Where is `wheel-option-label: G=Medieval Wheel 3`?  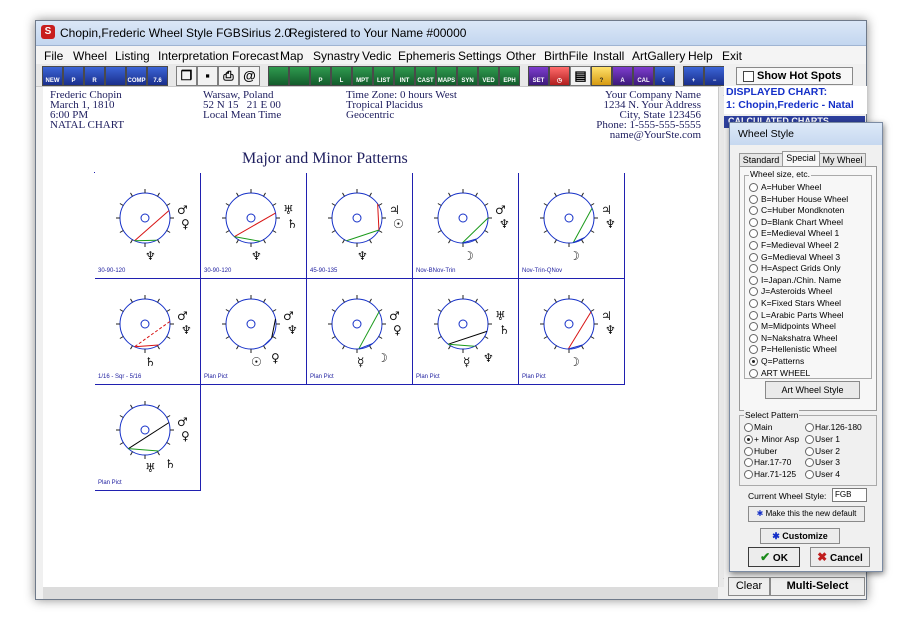 wheel-option-label: G=Medieval Wheel 3 is located at coordinates (800, 257).